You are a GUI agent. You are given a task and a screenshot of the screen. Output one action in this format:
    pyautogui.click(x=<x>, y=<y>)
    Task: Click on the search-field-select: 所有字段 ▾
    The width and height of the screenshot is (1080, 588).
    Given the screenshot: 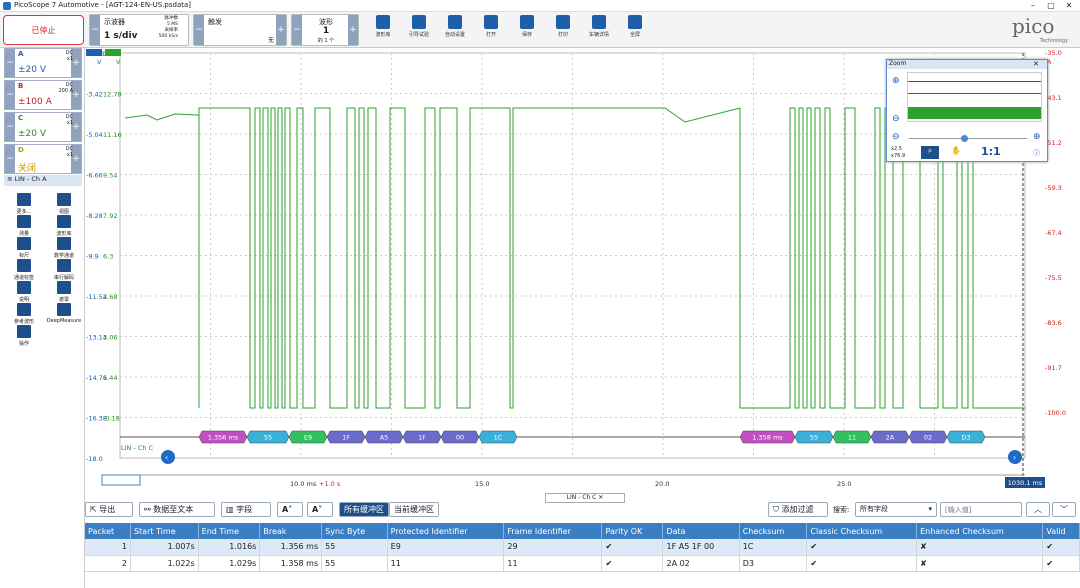 What is the action you would take?
    pyautogui.click(x=896, y=509)
    